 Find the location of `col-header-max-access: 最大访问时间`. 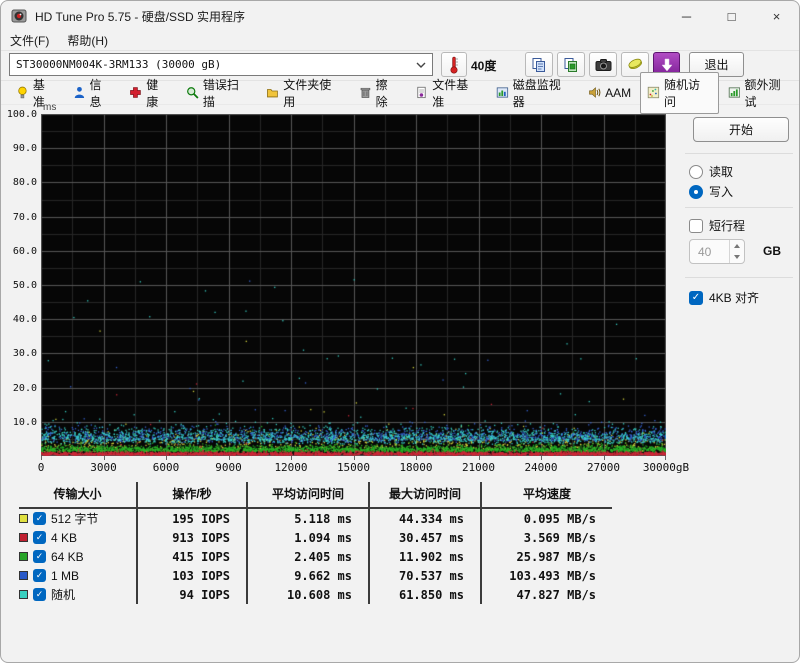

col-header-max-access: 最大访问时间 is located at coordinates (424, 495).